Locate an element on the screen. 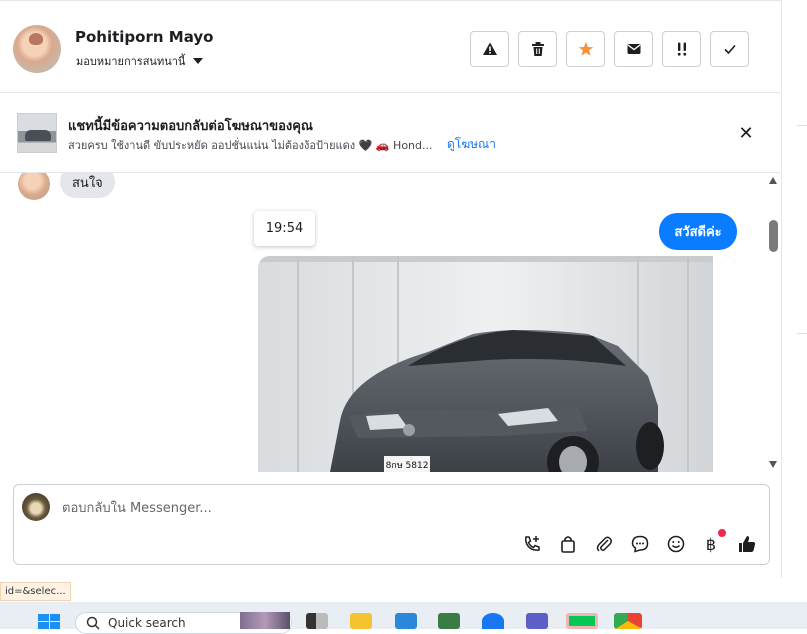 This screenshot has width=807, height=634. contact-avatar is located at coordinates (34, 186).